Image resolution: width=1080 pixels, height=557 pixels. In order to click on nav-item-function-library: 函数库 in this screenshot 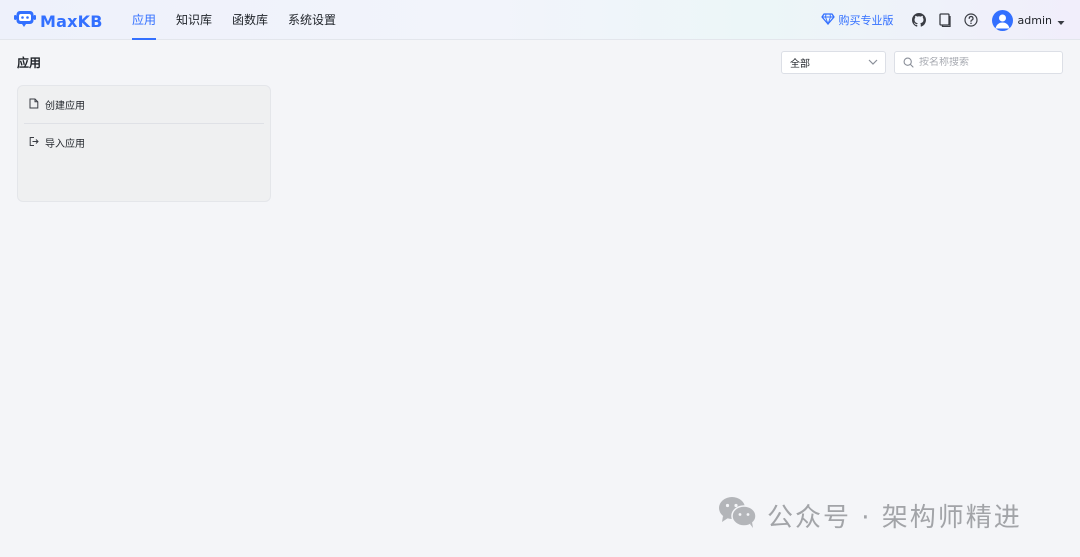, I will do `click(250, 20)`.